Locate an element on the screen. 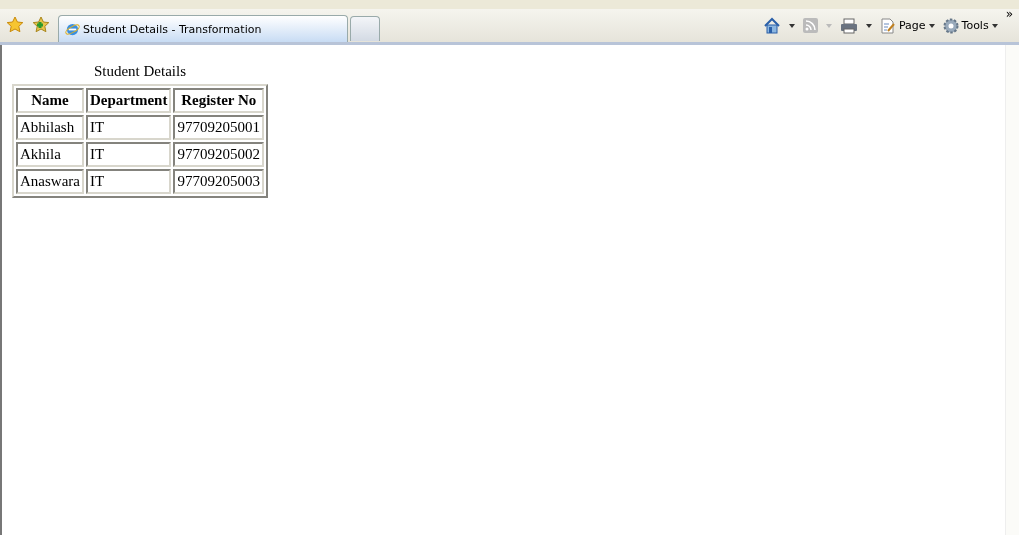 The height and width of the screenshot is (535, 1019). table-cell: Akhila is located at coordinates (50, 154).